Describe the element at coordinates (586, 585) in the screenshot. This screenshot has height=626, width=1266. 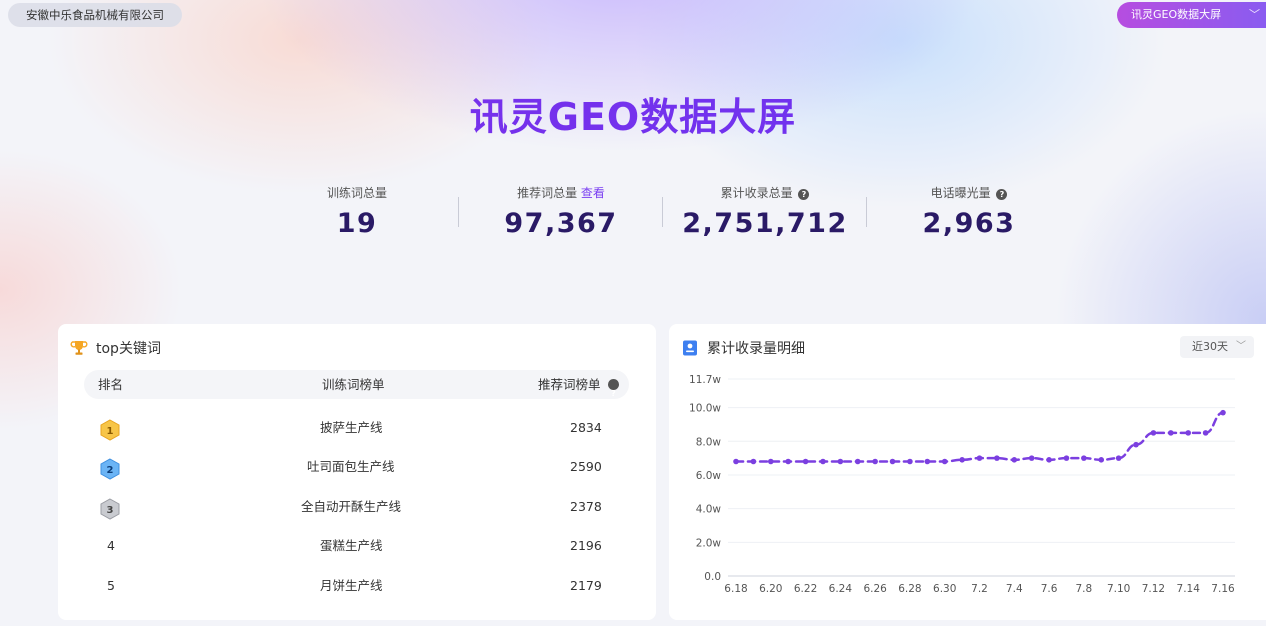
I see `keyword-count: 2179` at that location.